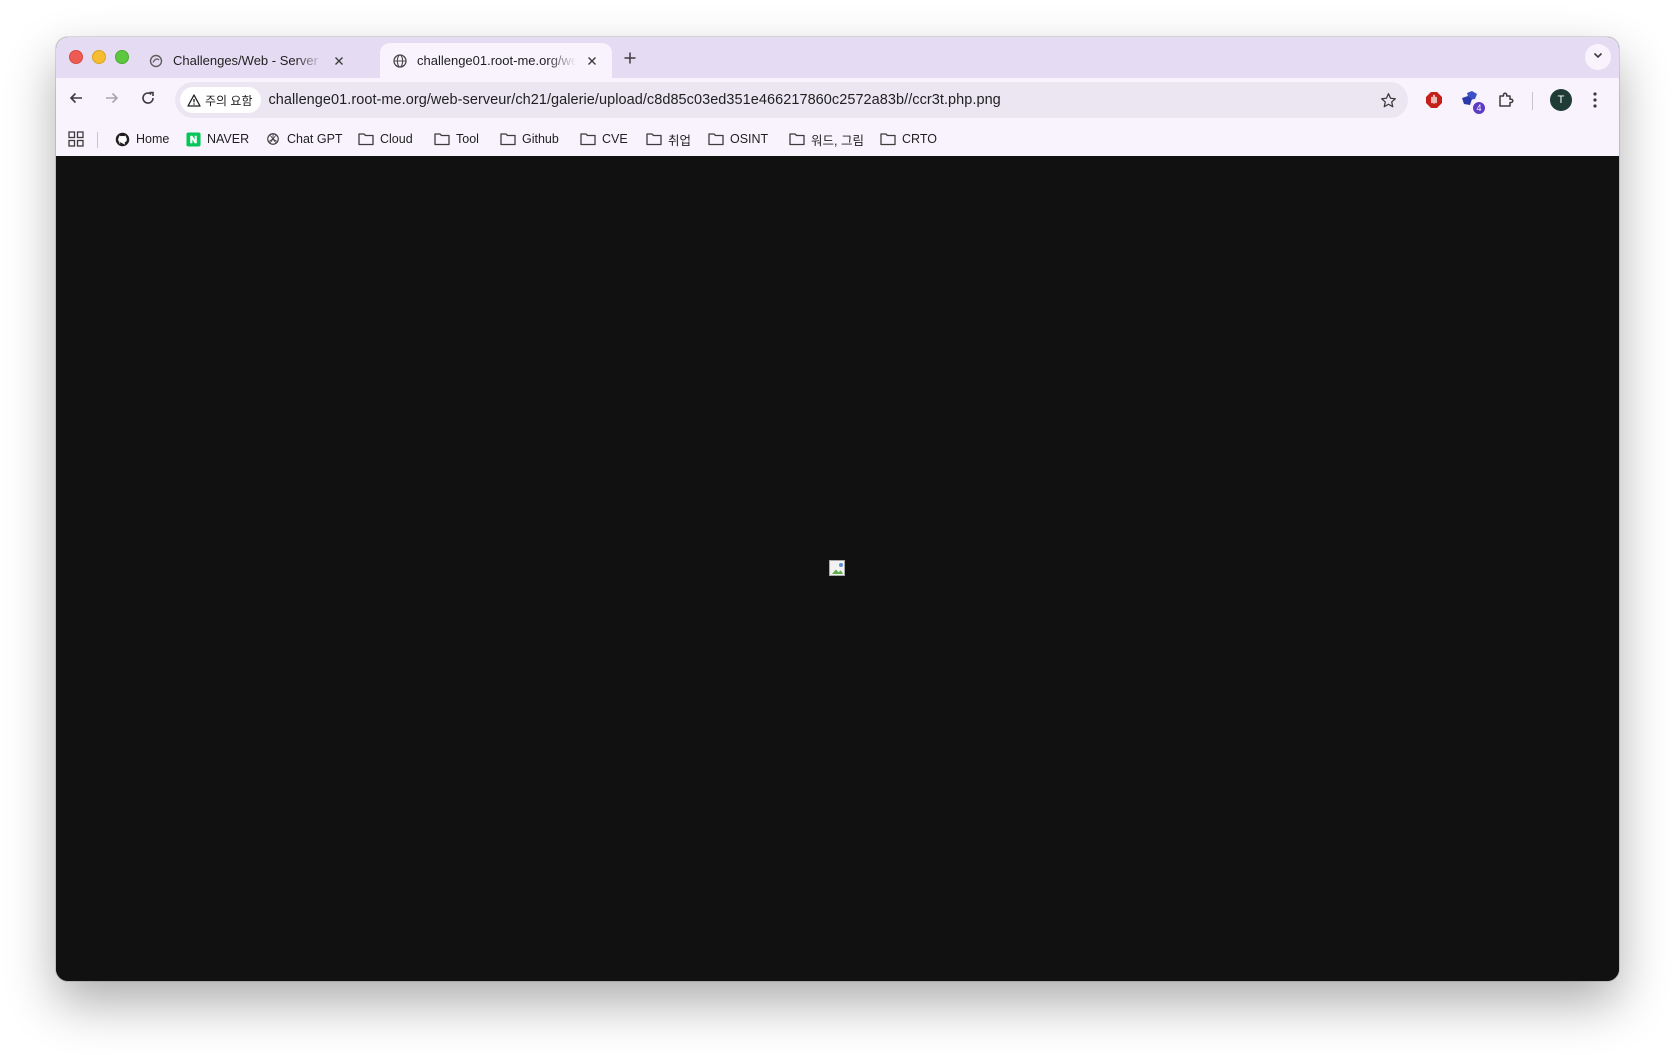  What do you see at coordinates (273, 139) in the screenshot?
I see `chatgpt-icon` at bounding box center [273, 139].